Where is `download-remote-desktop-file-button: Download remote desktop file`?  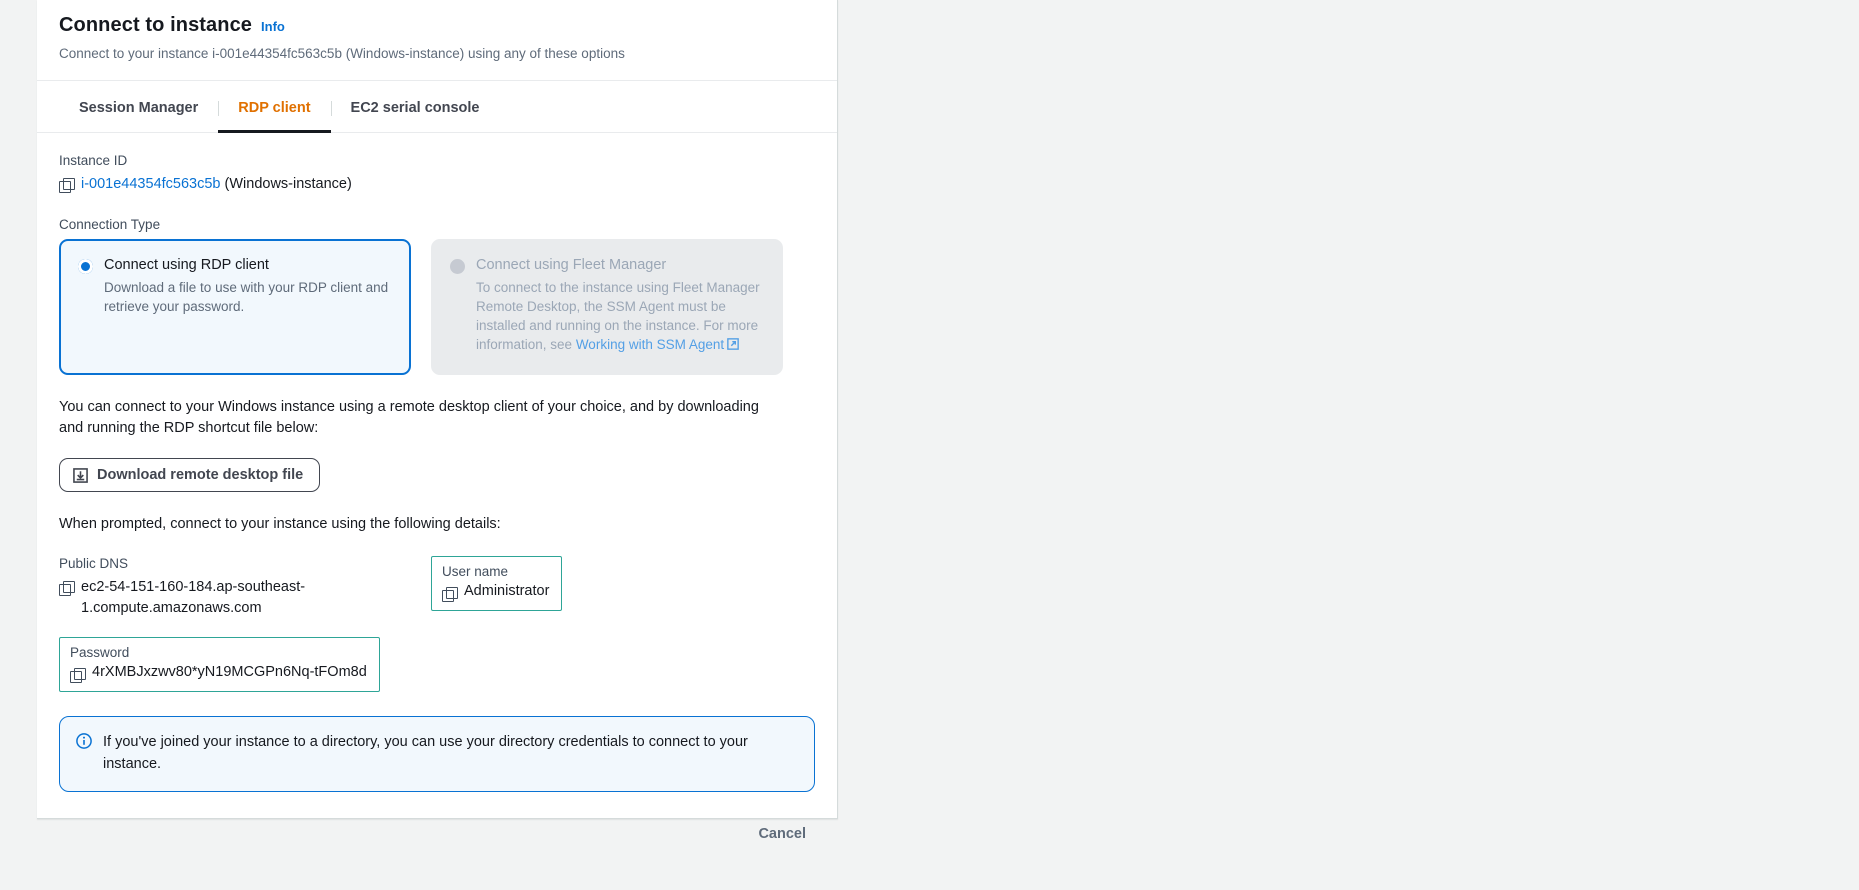 download-remote-desktop-file-button: Download remote desktop file is located at coordinates (190, 475).